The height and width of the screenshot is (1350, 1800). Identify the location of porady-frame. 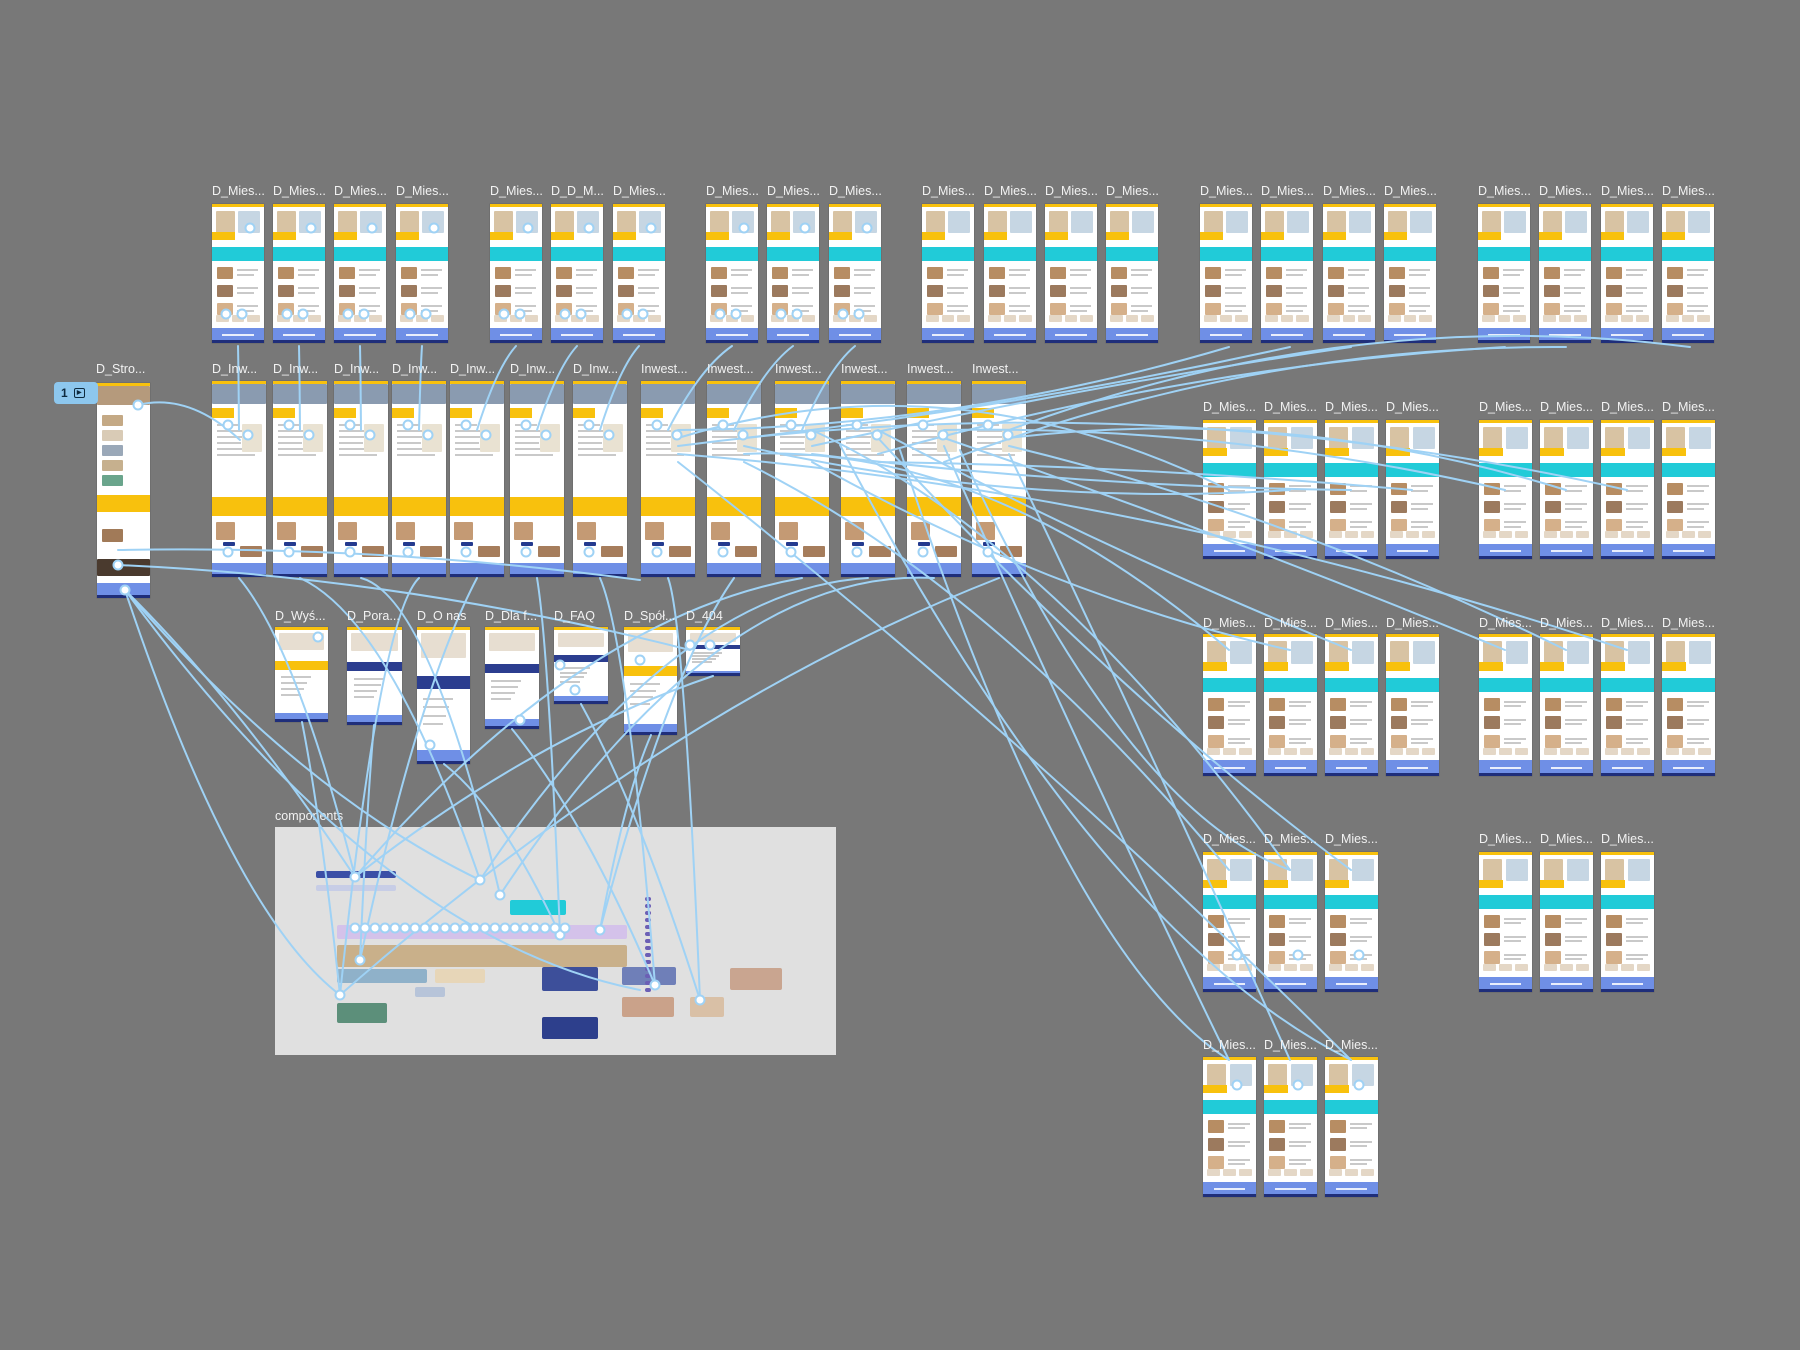
(374, 676).